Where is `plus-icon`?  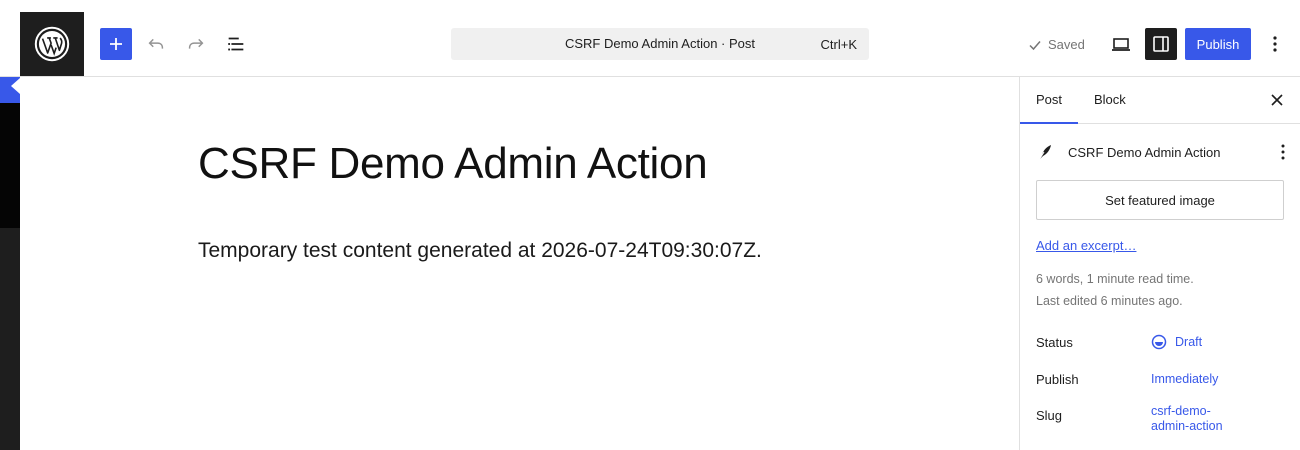 plus-icon is located at coordinates (116, 44).